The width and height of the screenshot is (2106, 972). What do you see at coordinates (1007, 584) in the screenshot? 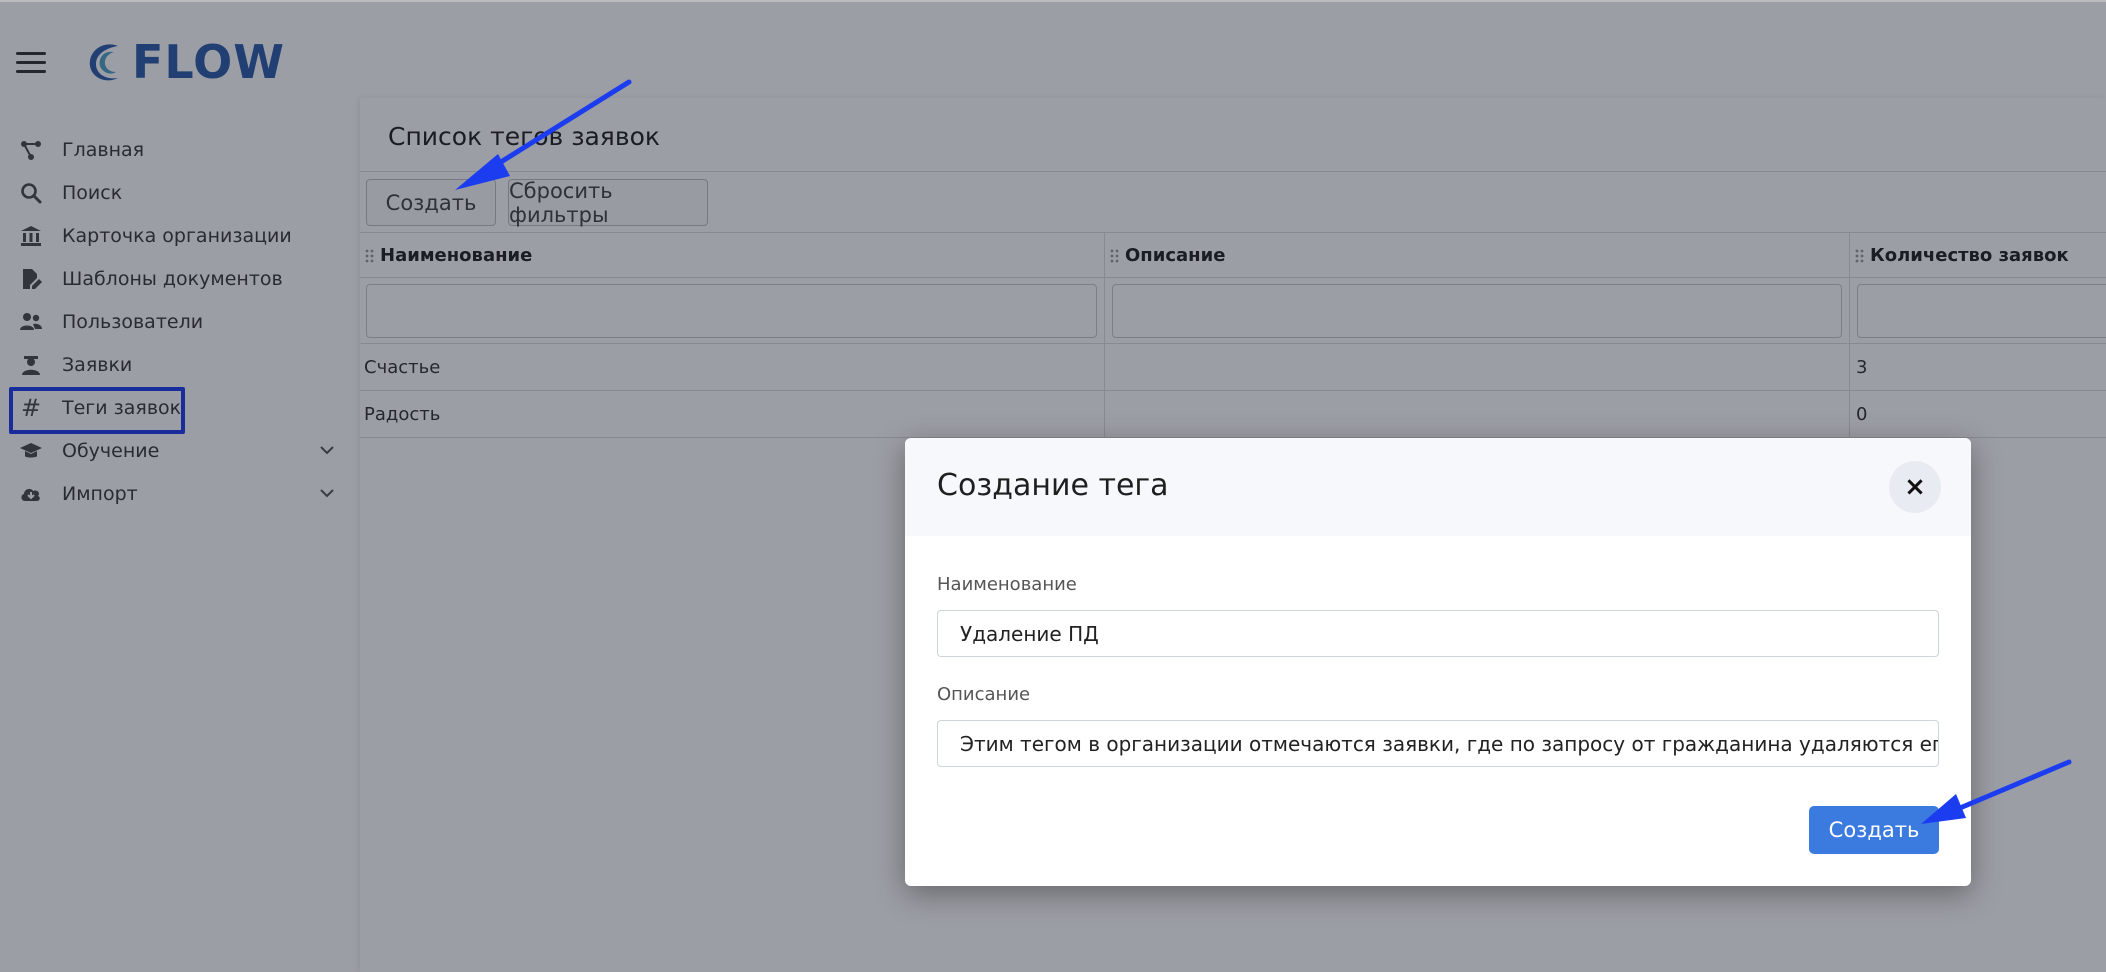
I see `name-field-label: Наименование` at bounding box center [1007, 584].